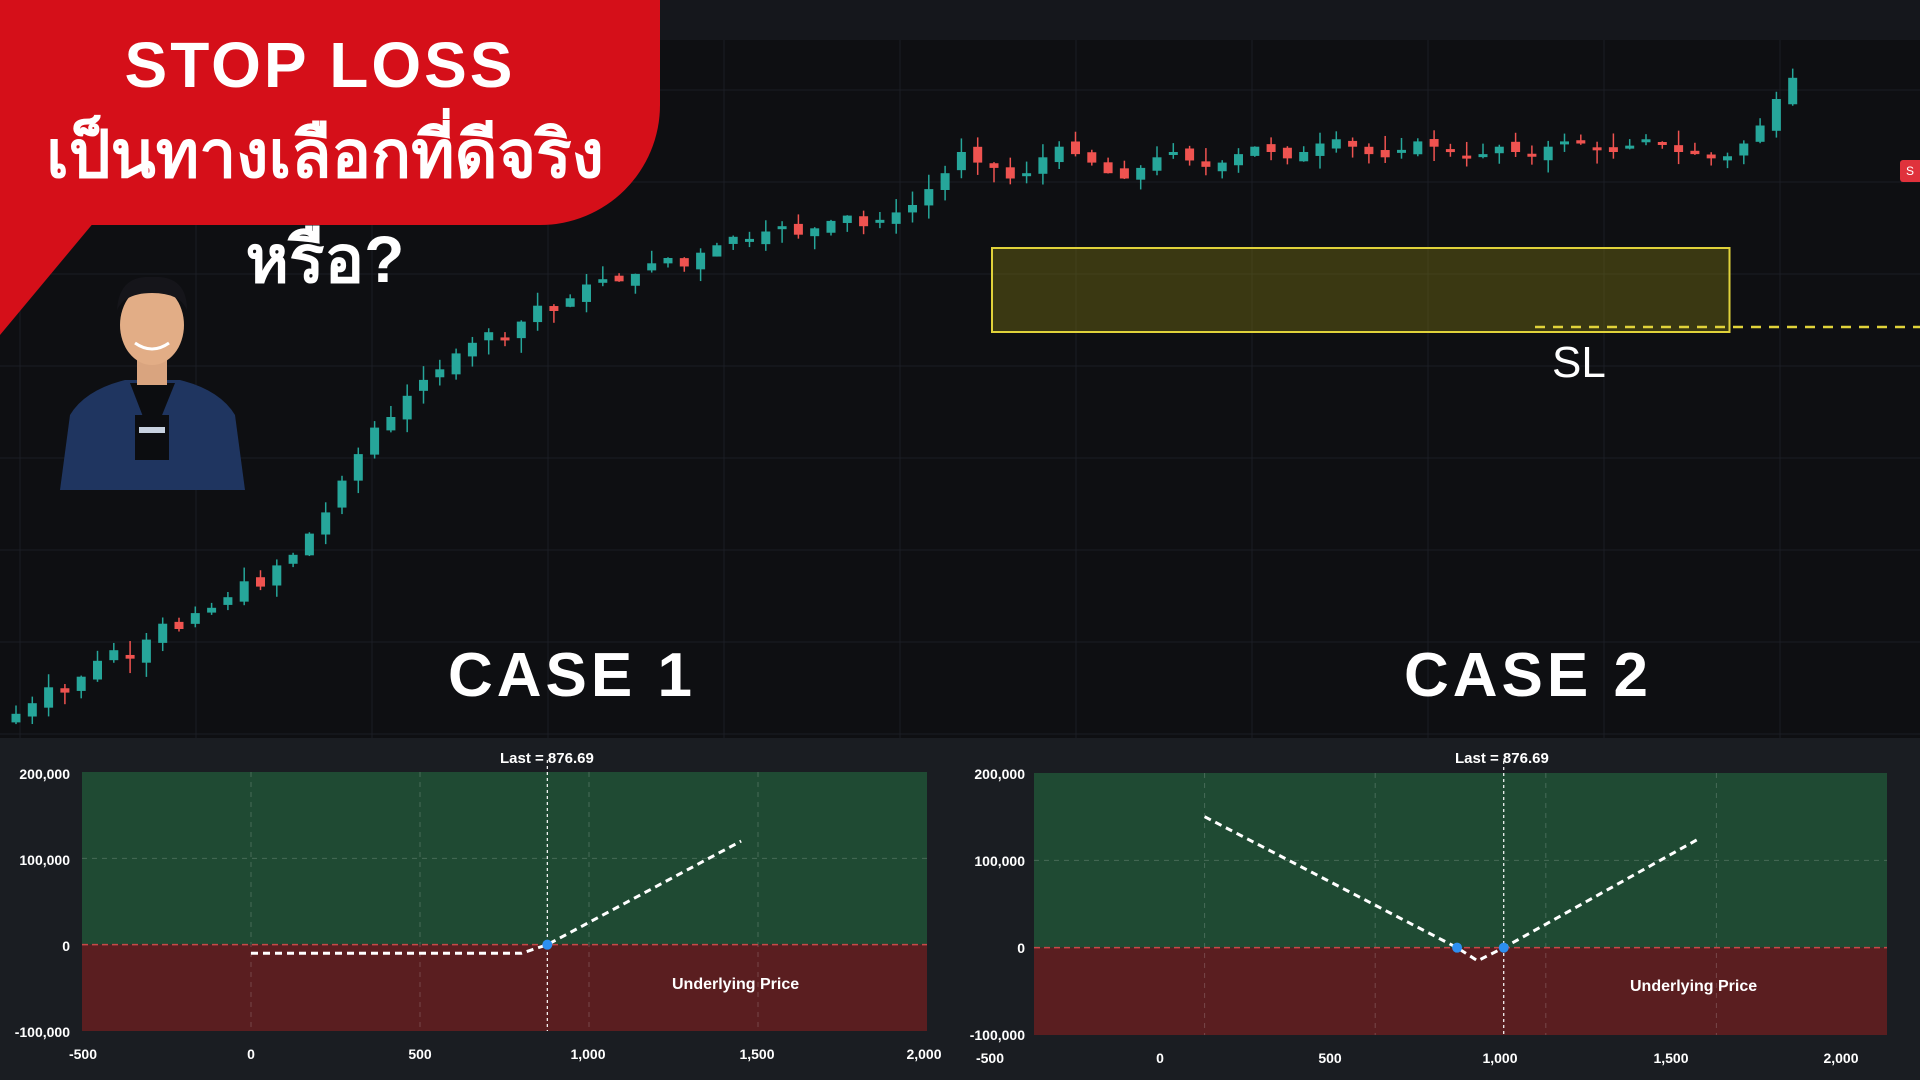 The image size is (1920, 1080). Describe the element at coordinates (572, 675) in the screenshot. I see `case1-label: CASE 1` at that location.